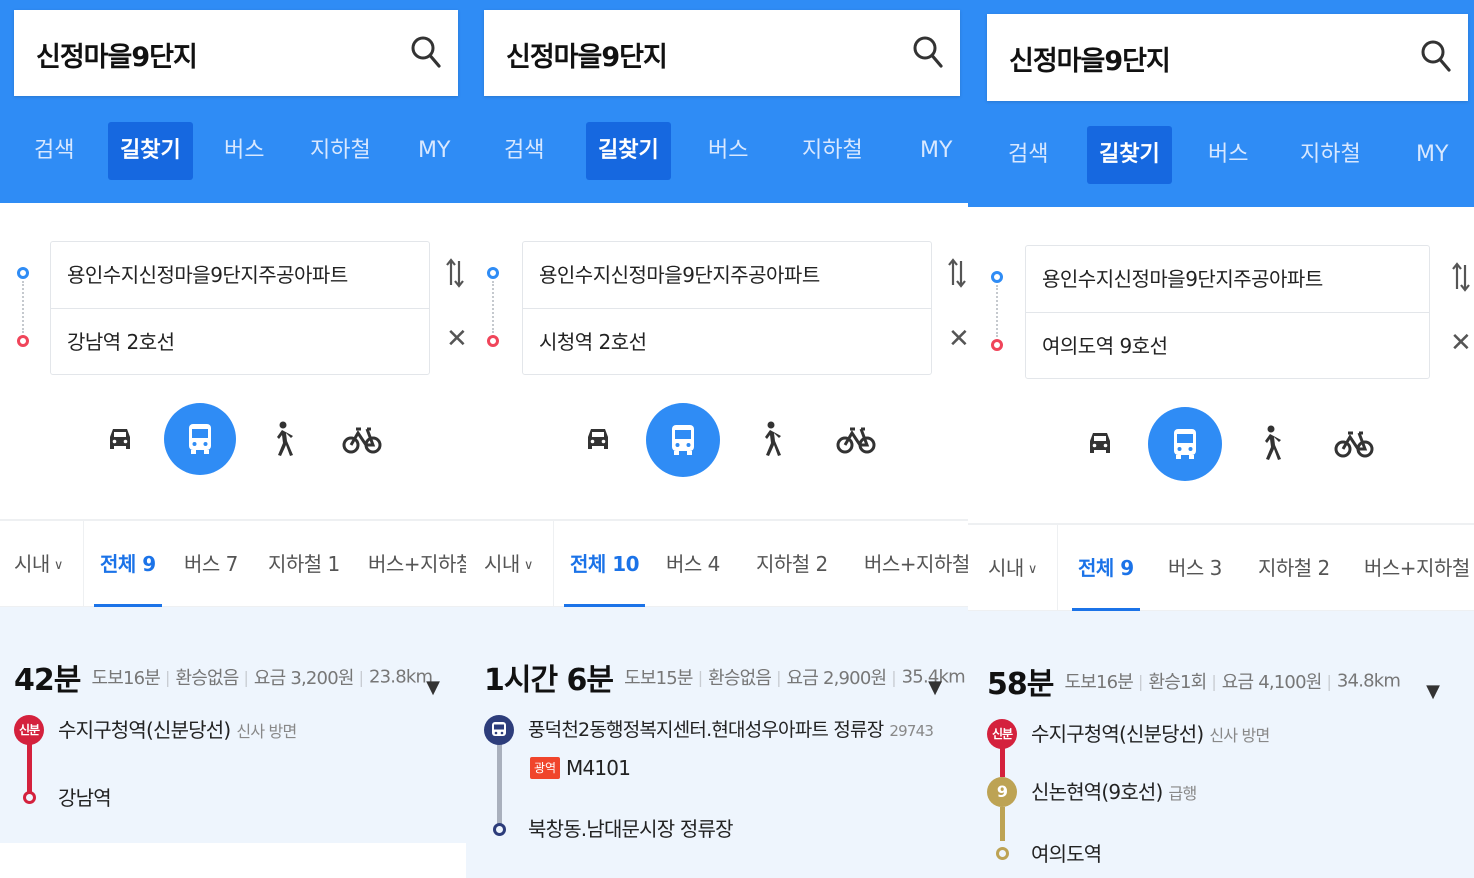 This screenshot has width=1474, height=878. Describe the element at coordinates (47, 680) in the screenshot. I see `route-duration: 42분` at that location.